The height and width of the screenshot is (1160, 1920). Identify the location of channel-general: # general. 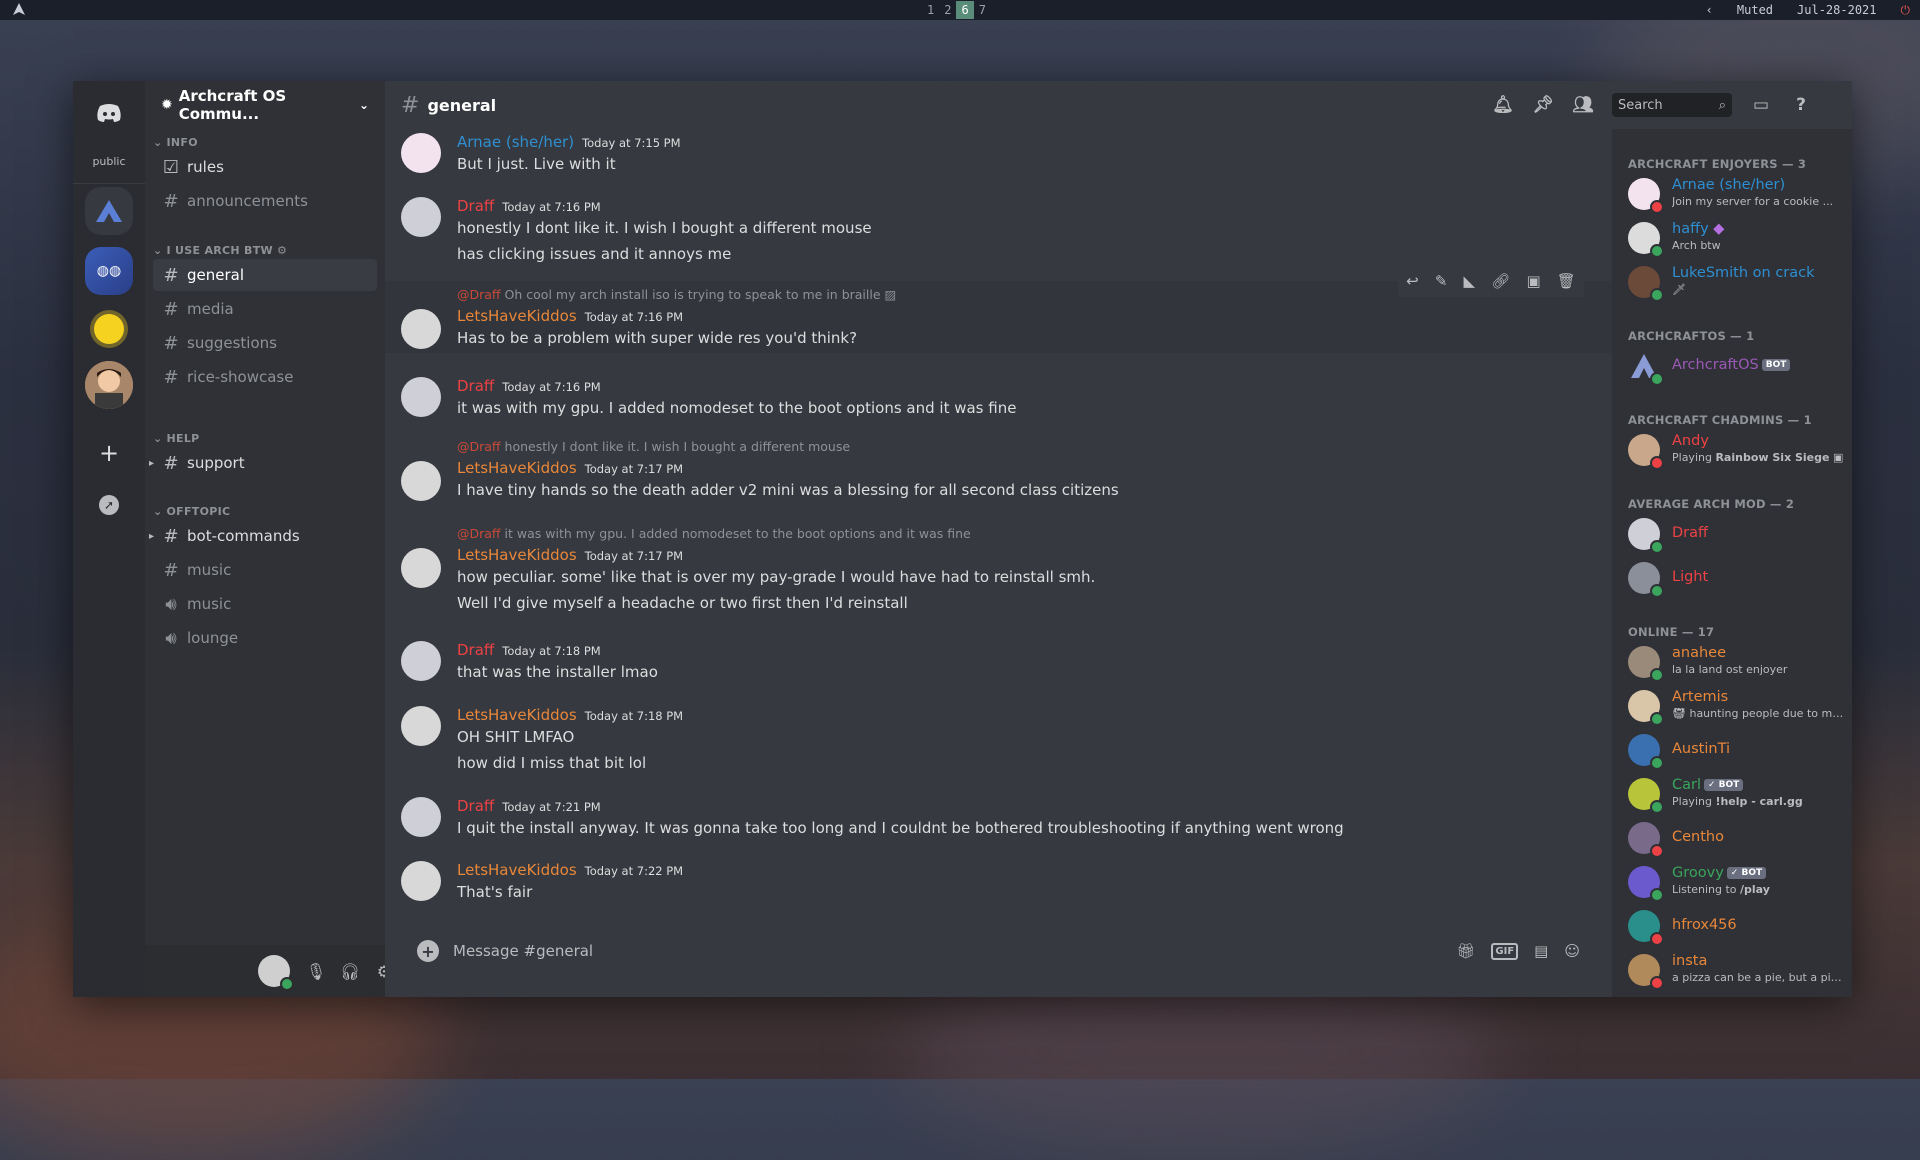
(265, 275).